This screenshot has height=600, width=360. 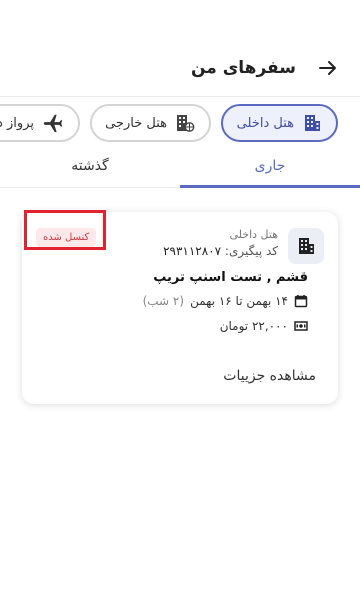 What do you see at coordinates (136, 123) in the screenshot?
I see `chip-foreign-hotel-label: هتل خارجی` at bounding box center [136, 123].